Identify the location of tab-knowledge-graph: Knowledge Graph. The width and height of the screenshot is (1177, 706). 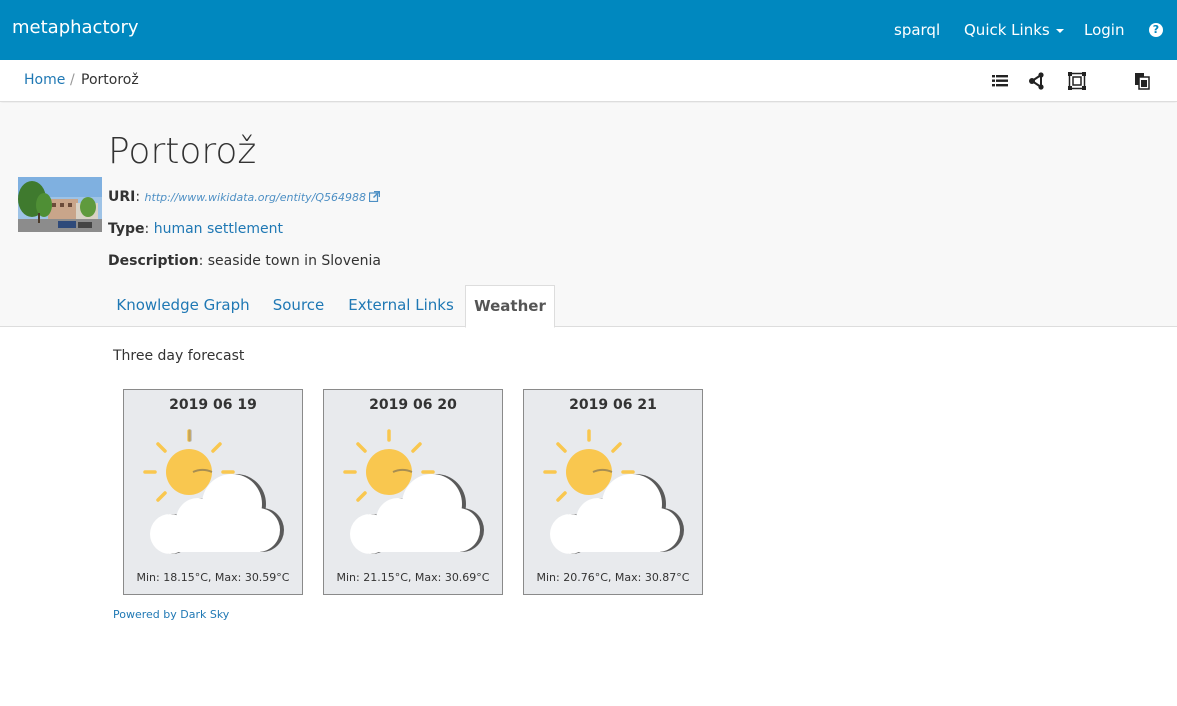
(183, 306).